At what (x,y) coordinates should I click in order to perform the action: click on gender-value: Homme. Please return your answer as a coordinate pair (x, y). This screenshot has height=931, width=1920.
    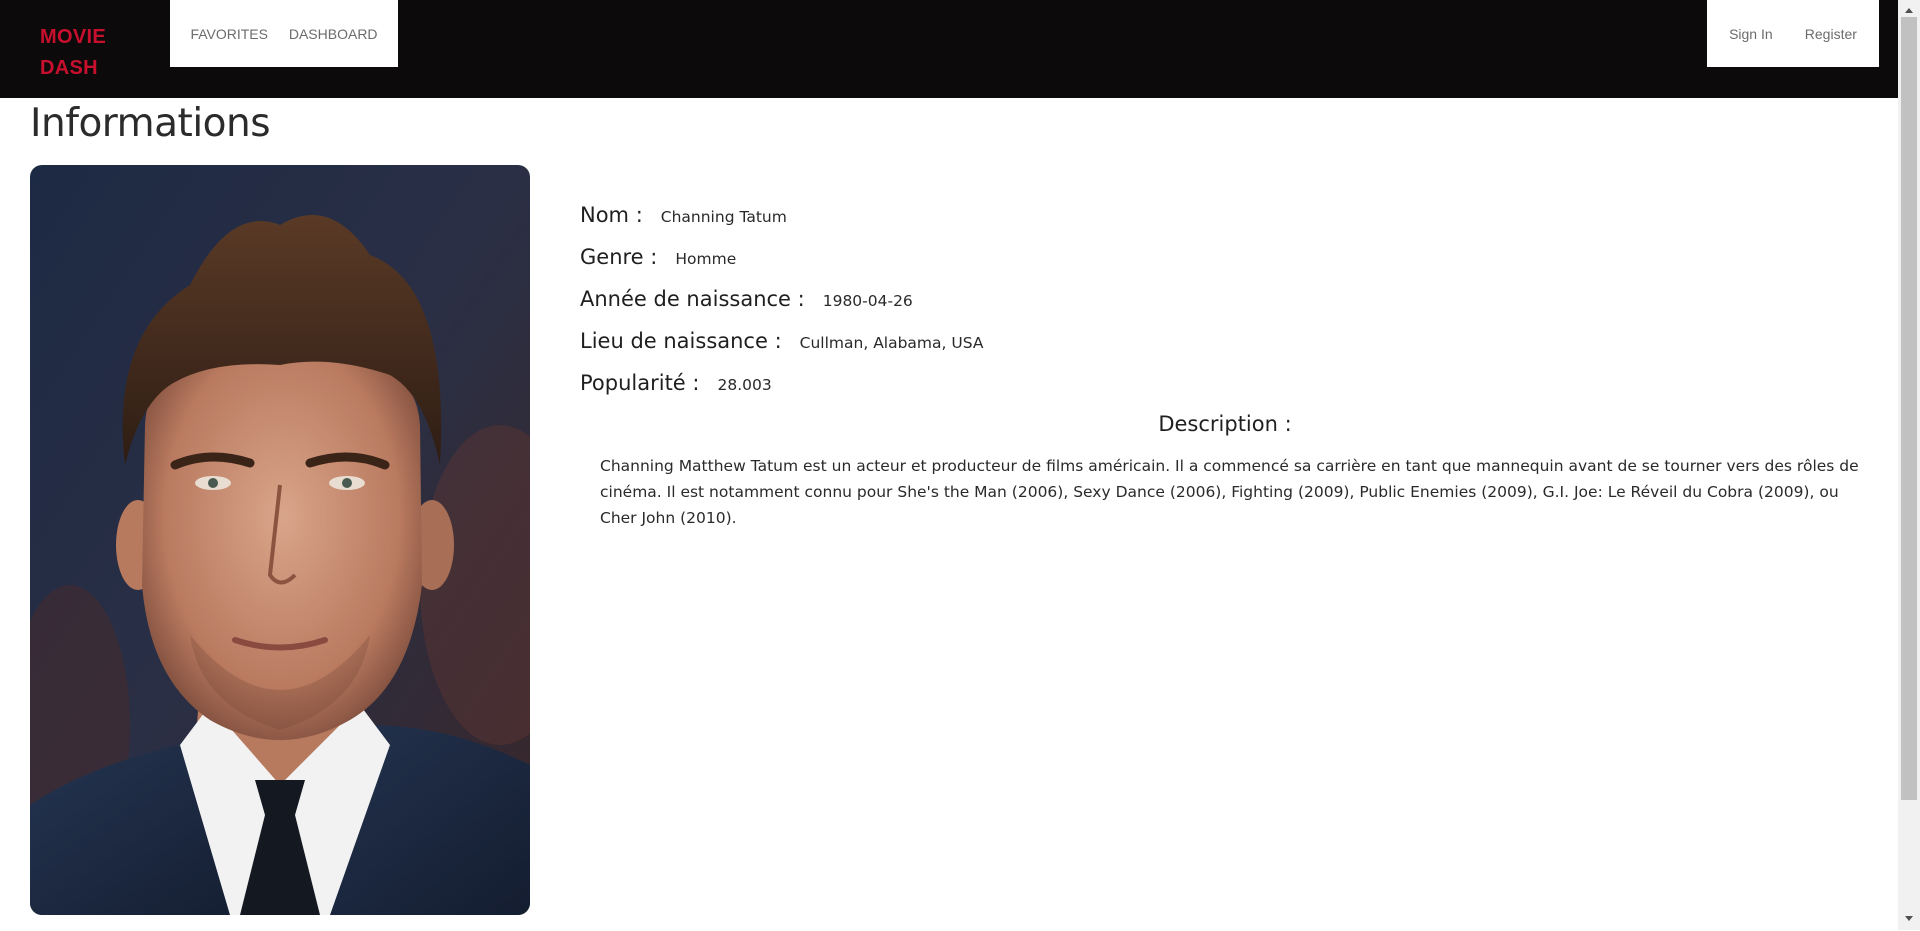
    Looking at the image, I should click on (706, 259).